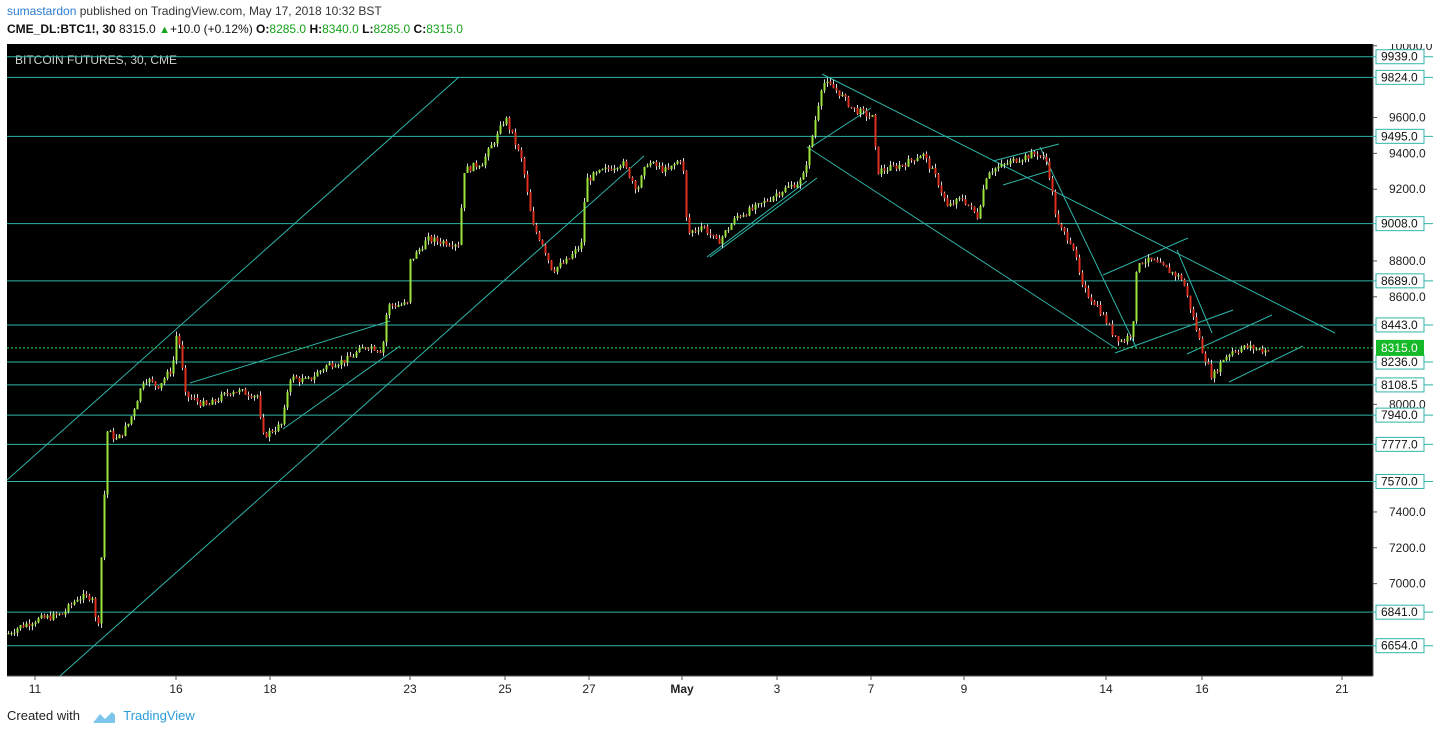  I want to click on level-label: 9495.0, so click(1399, 136).